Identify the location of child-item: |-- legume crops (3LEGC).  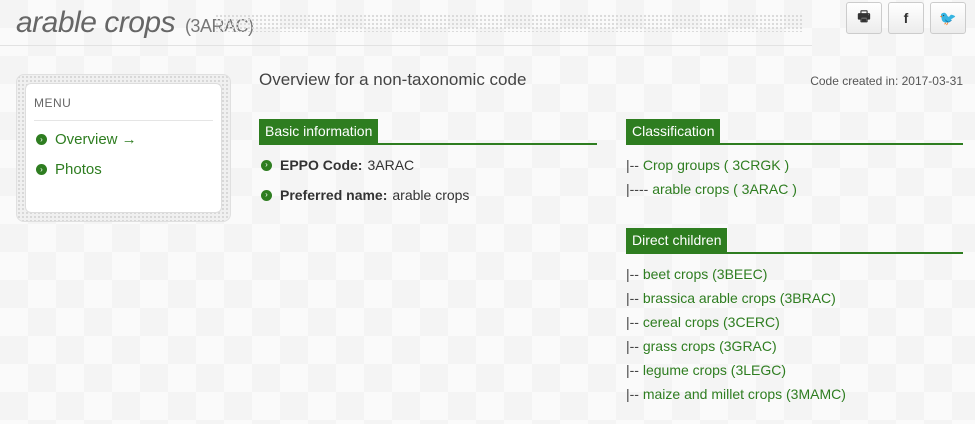
(794, 370).